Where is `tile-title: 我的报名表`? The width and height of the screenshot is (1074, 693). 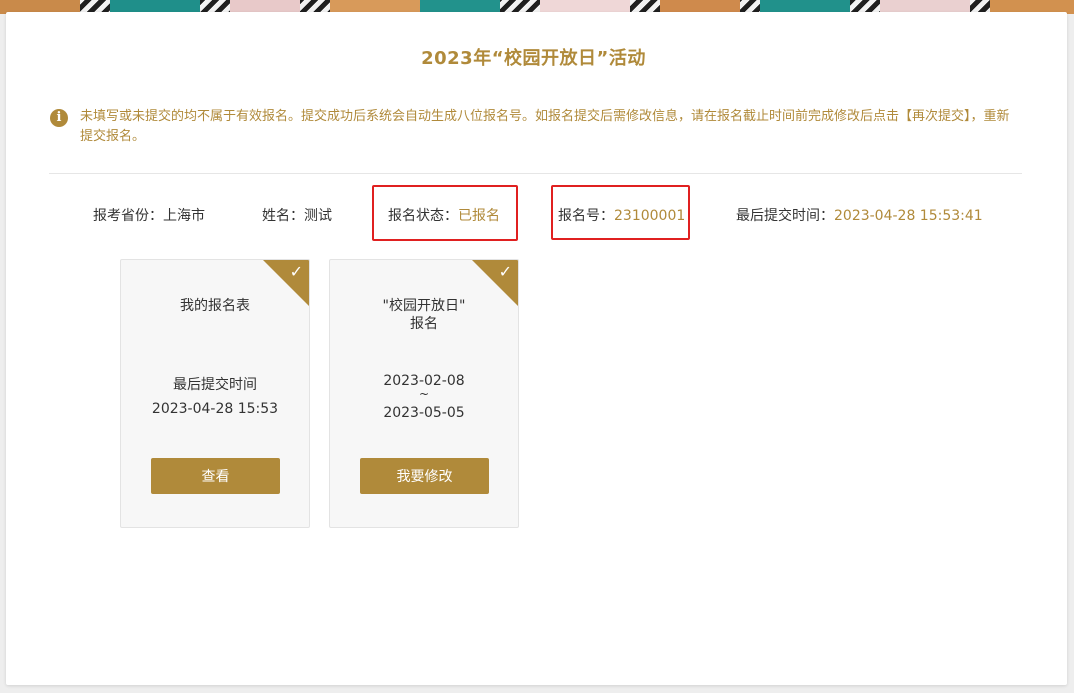
tile-title: 我的报名表 is located at coordinates (215, 306).